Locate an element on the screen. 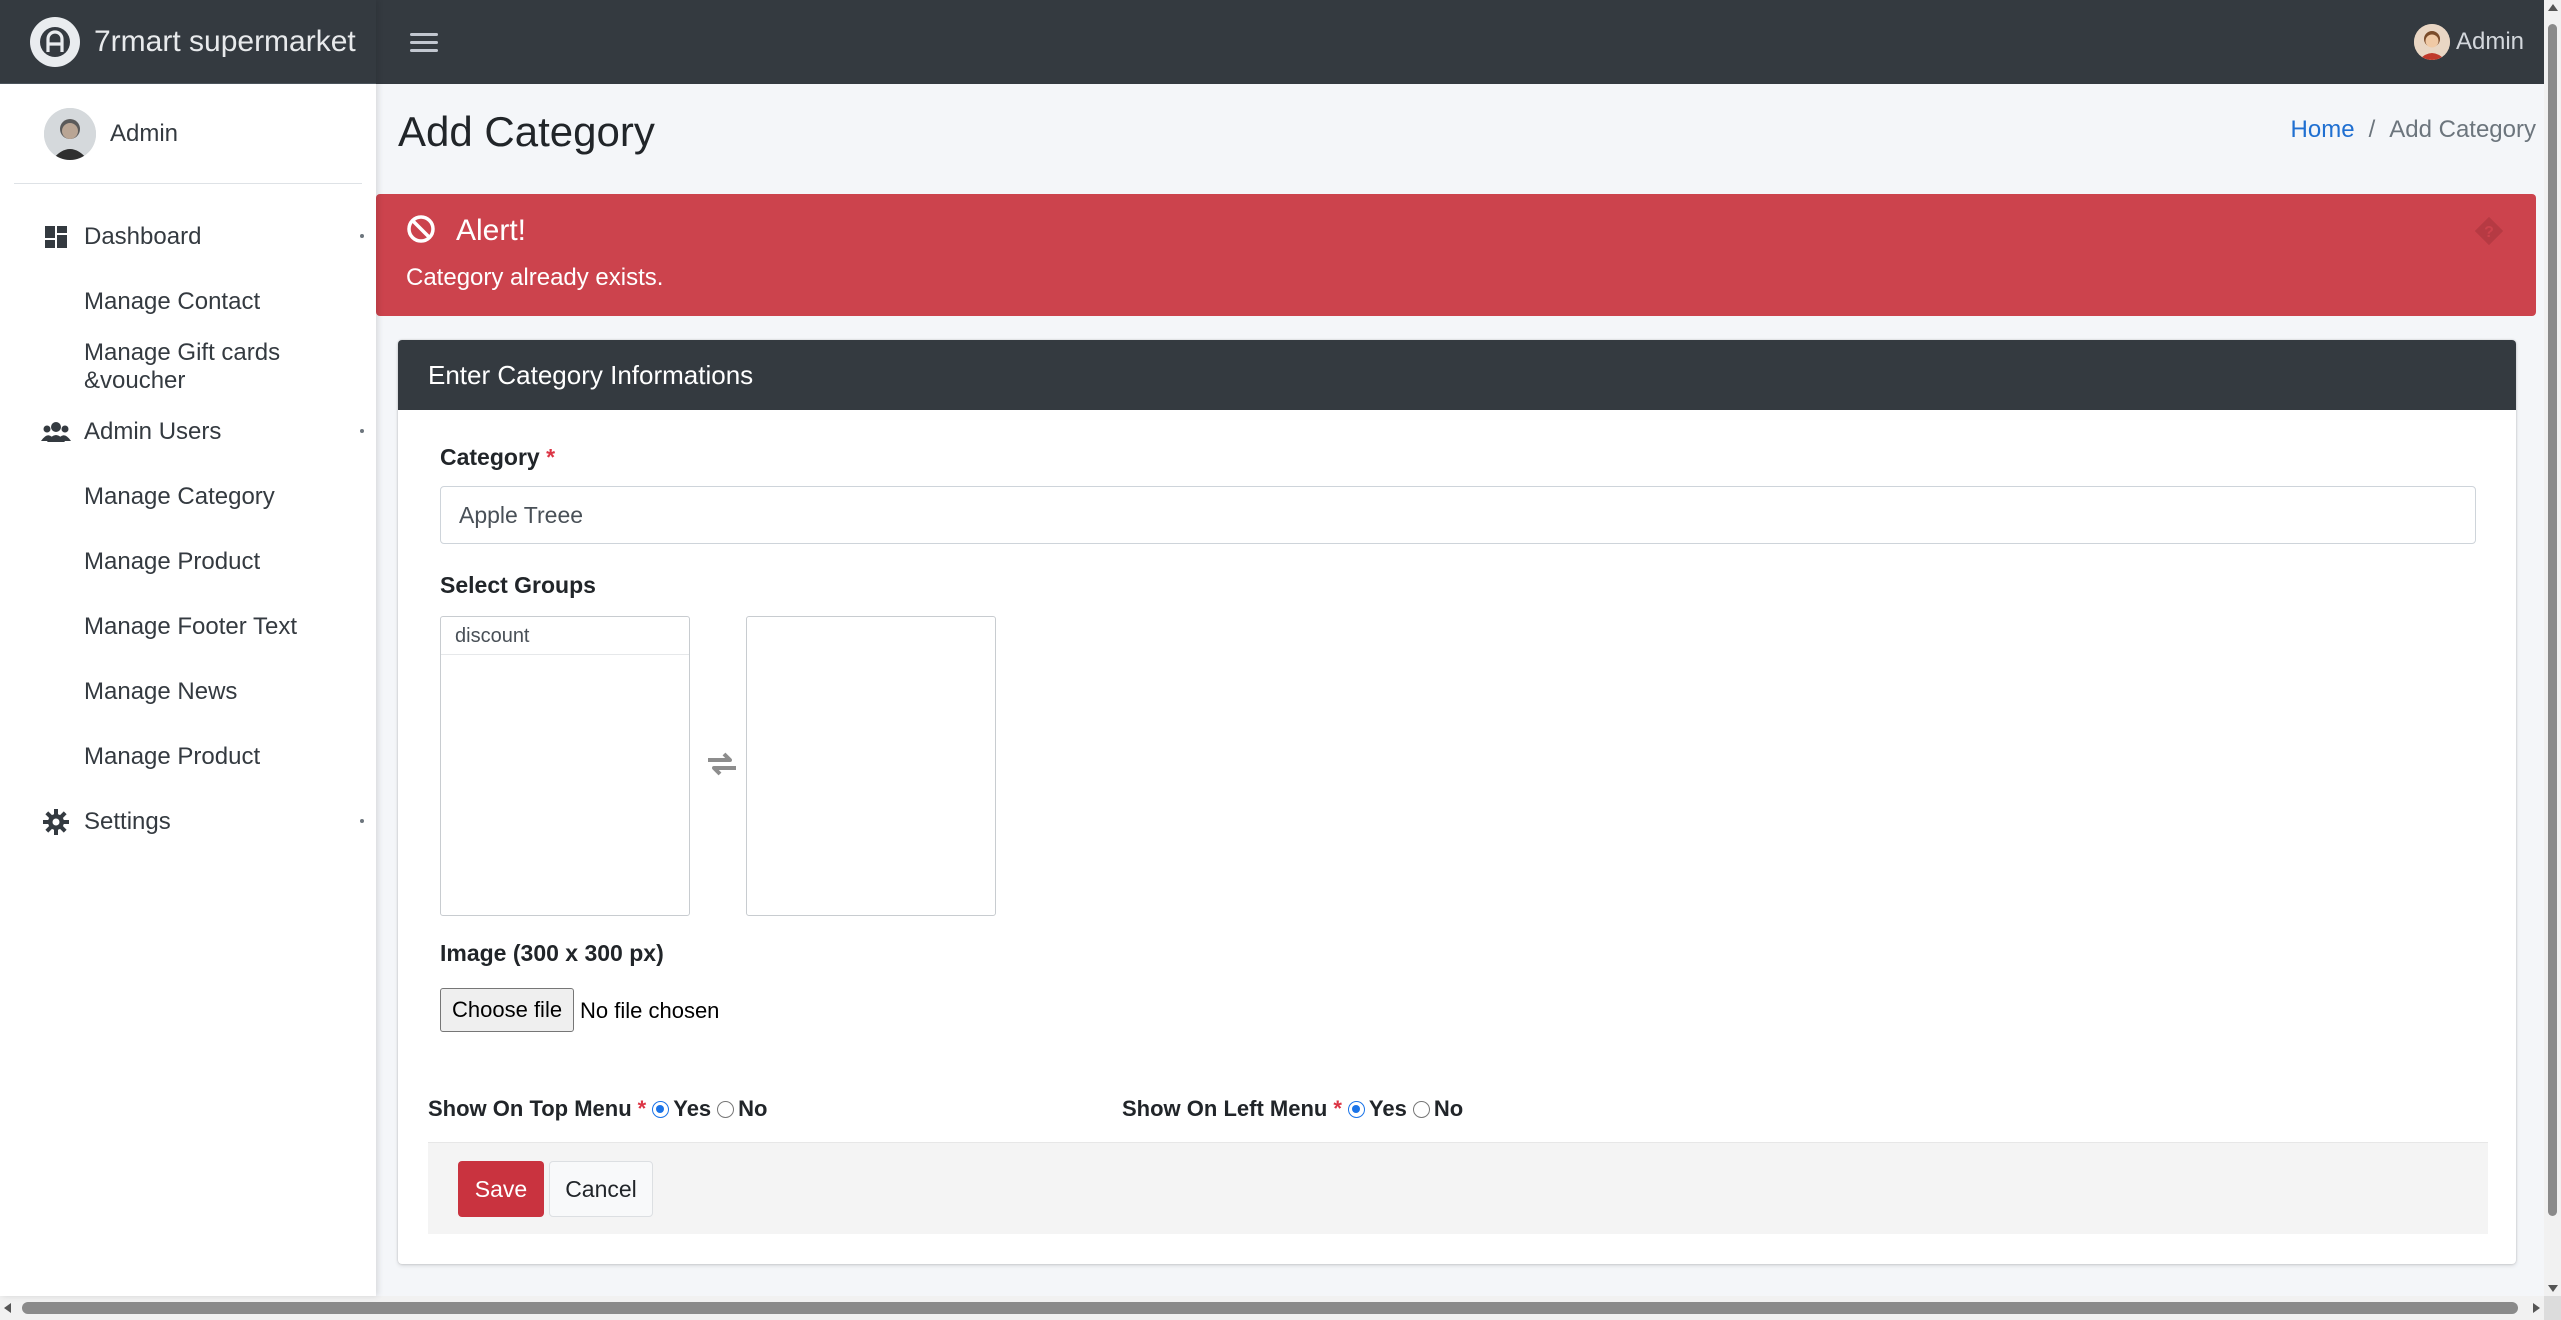 This screenshot has height=1320, width=2561. sidebar-item-manage-product-2: Manage Product is located at coordinates (188, 756).